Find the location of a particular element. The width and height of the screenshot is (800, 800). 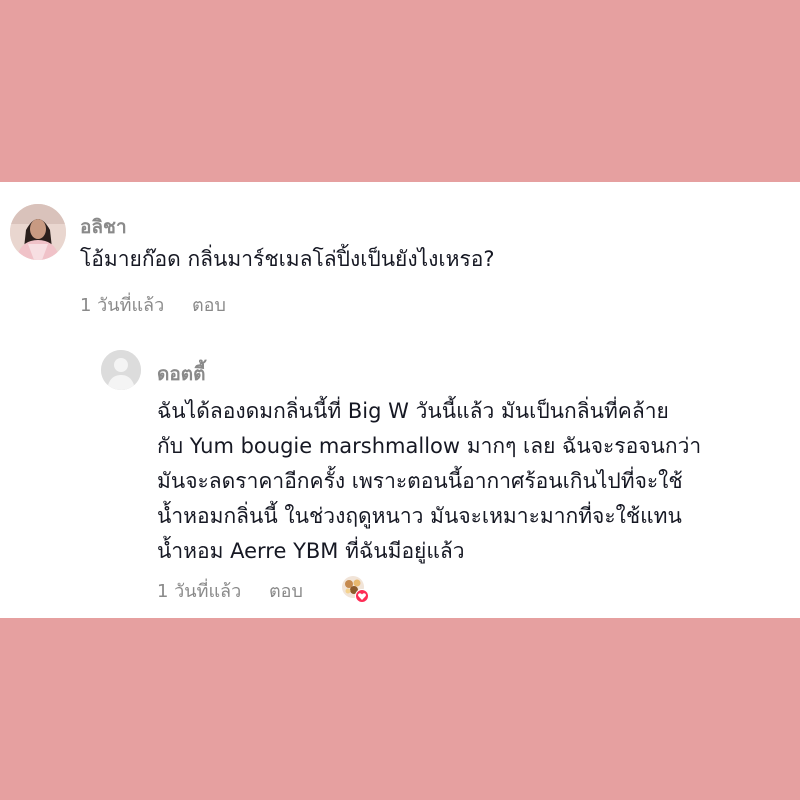

creator-liked-heart-icon is located at coordinates (355, 589).